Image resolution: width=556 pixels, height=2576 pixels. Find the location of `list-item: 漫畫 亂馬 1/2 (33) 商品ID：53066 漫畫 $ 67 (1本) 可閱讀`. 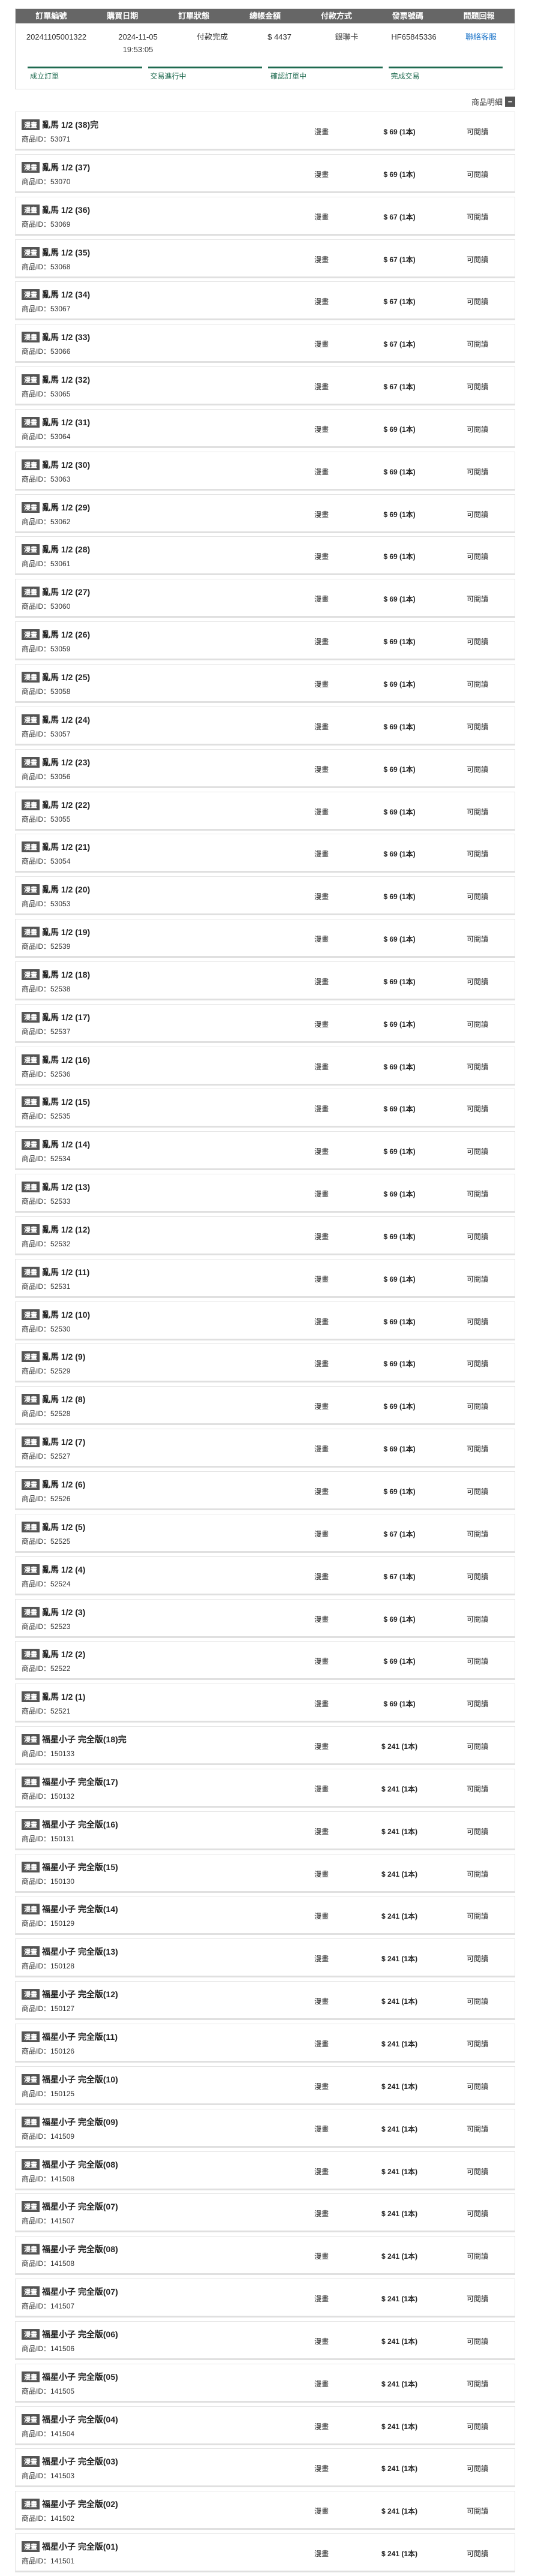

list-item: 漫畫 亂馬 1/2 (33) 商品ID：53066 漫畫 $ 67 (1本) 可閱讀 is located at coordinates (265, 344).